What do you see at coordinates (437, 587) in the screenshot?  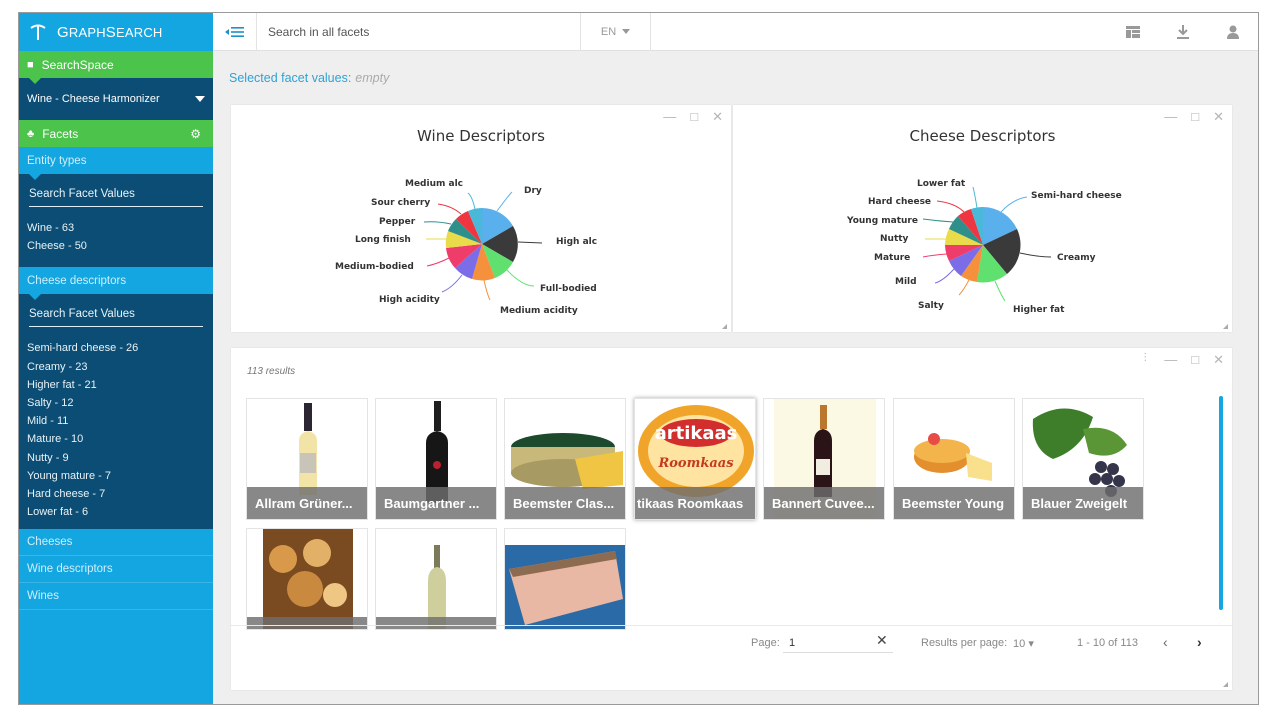 I see `wine-bottle-image` at bounding box center [437, 587].